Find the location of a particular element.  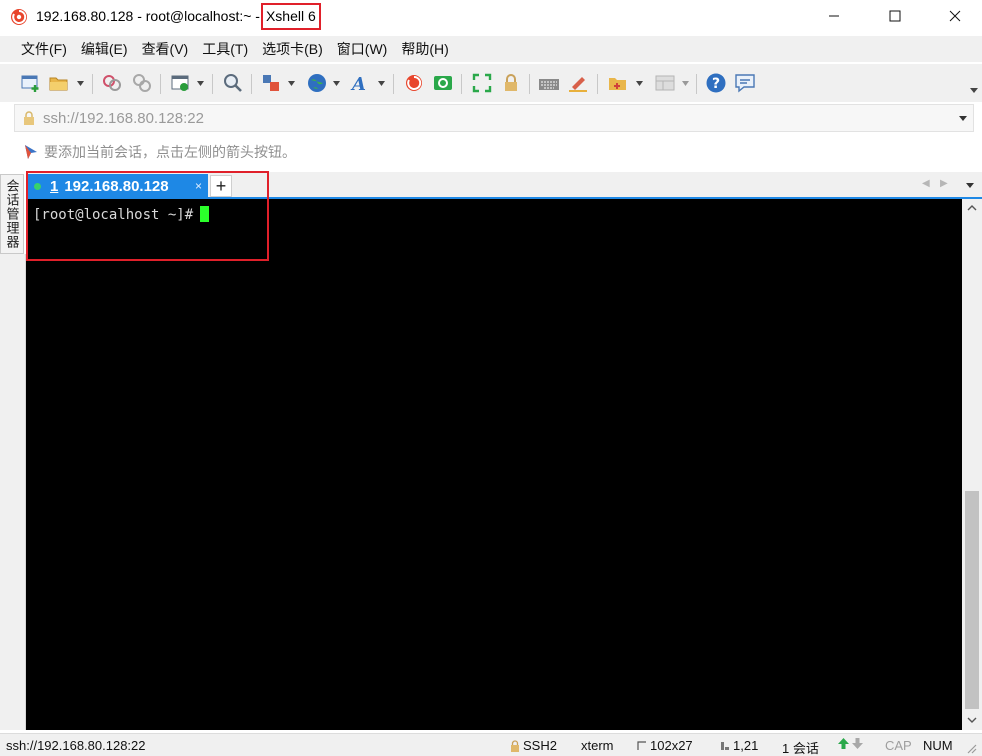

fullscreen-button is located at coordinates (482, 83).